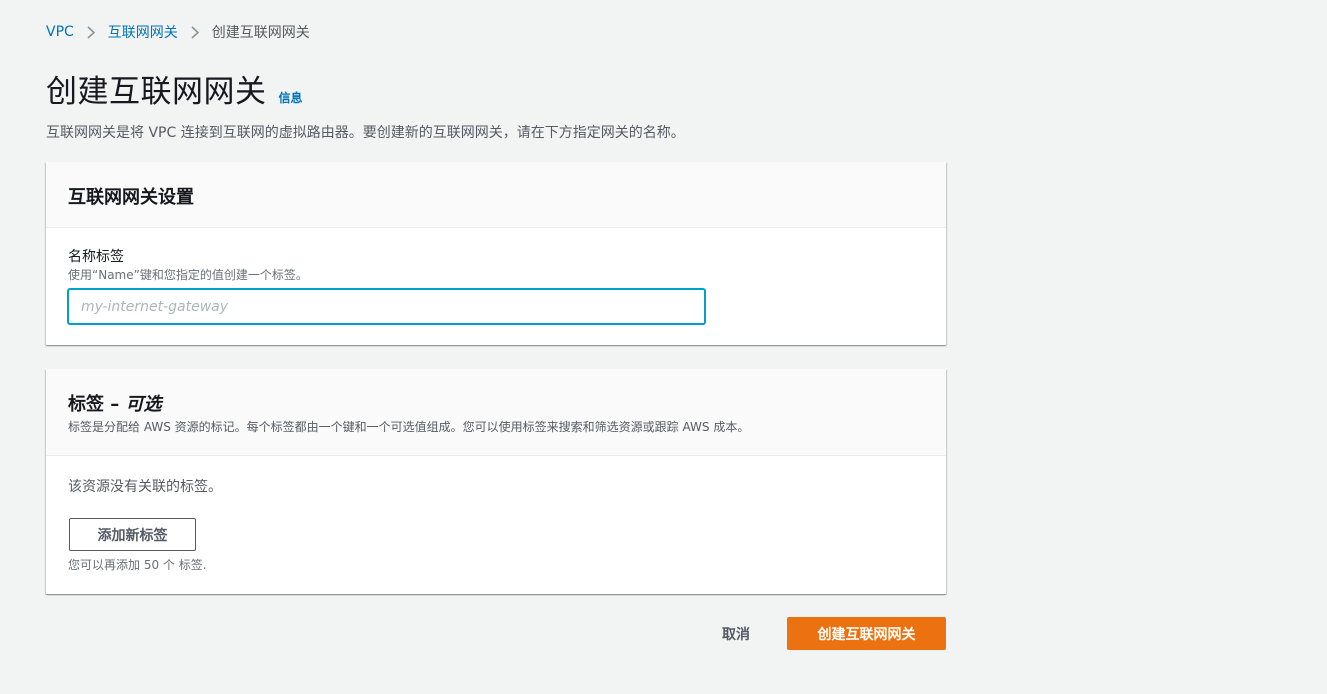  I want to click on tags-panel-optional: 可选, so click(143, 404).